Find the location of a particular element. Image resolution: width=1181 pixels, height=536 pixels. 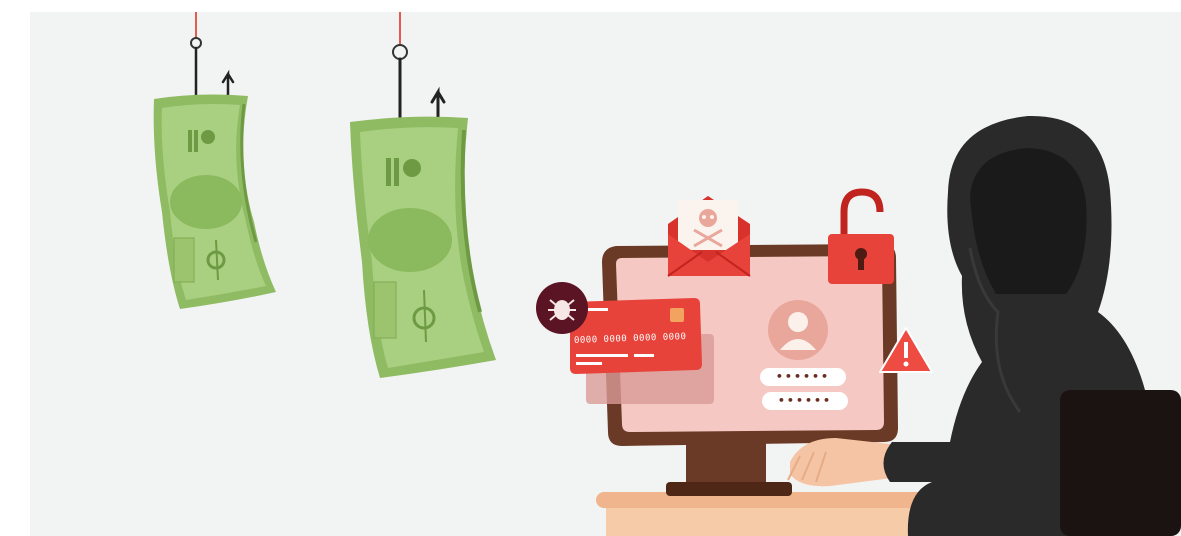

phishing-email-icon is located at coordinates (709, 236).